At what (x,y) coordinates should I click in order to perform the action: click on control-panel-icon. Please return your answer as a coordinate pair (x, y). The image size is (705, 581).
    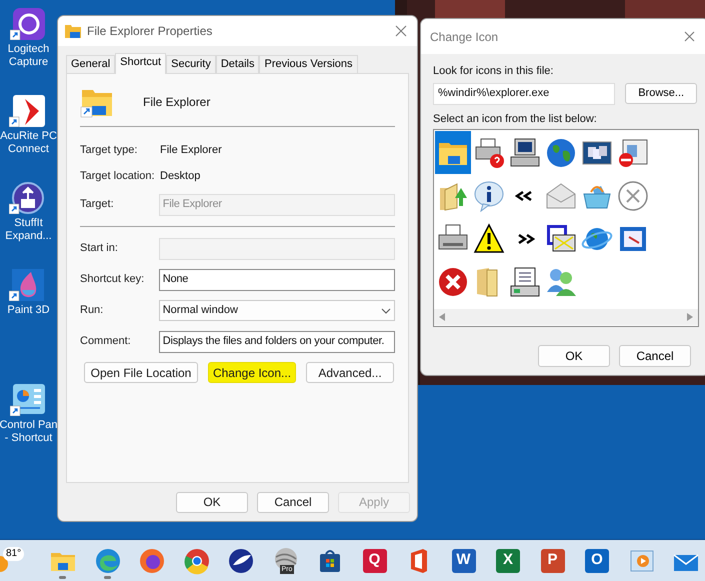
    Looking at the image, I should click on (29, 400).